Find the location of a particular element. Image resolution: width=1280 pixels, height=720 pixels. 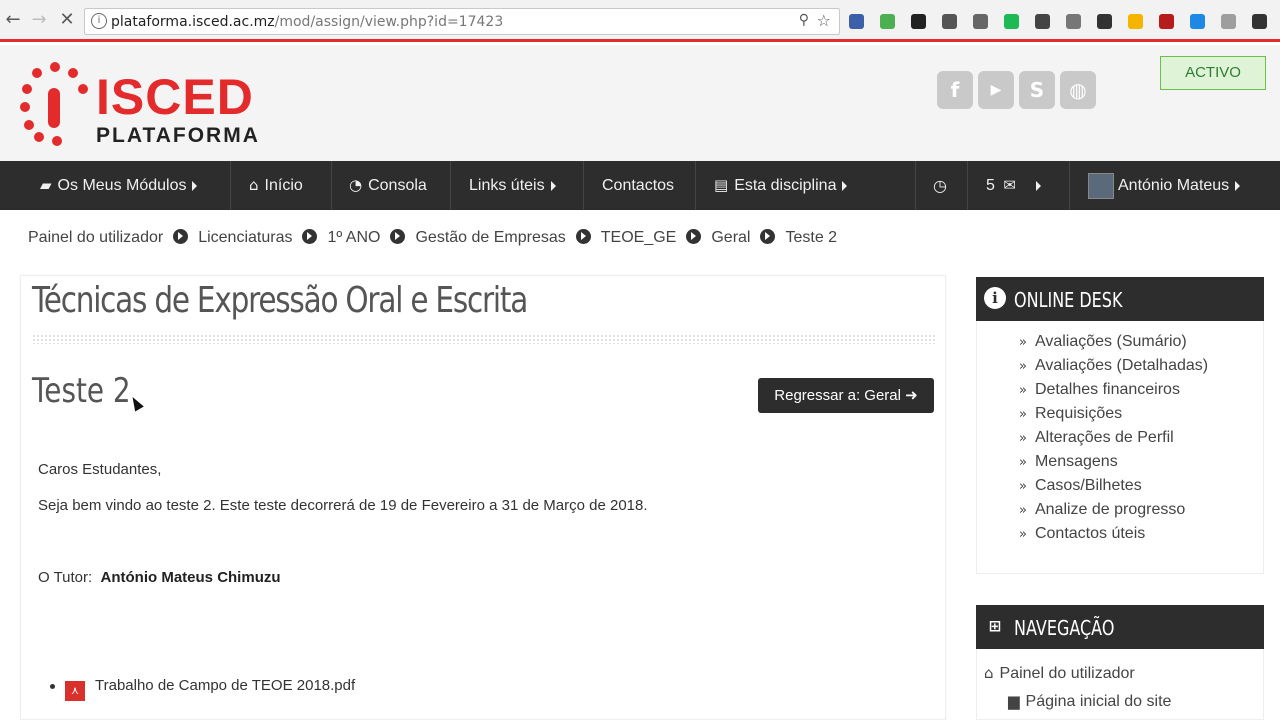

stop-icon: ✕ is located at coordinates (67, 20).